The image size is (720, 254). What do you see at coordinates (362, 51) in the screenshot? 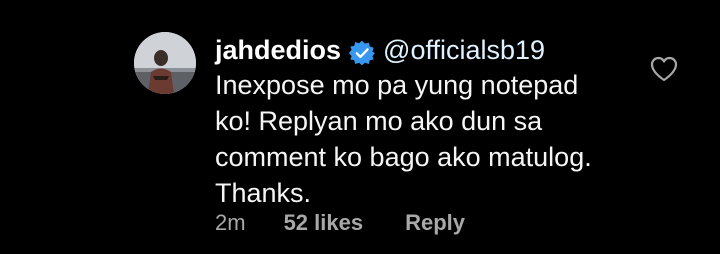
I see `verified-badge-icon` at bounding box center [362, 51].